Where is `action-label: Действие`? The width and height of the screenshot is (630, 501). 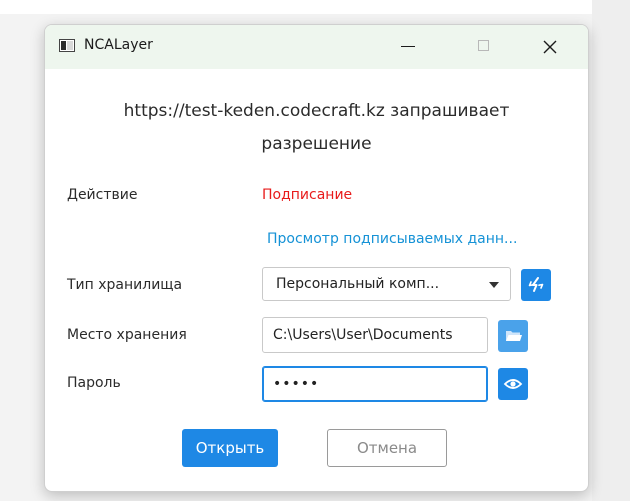 action-label: Действие is located at coordinates (102, 195).